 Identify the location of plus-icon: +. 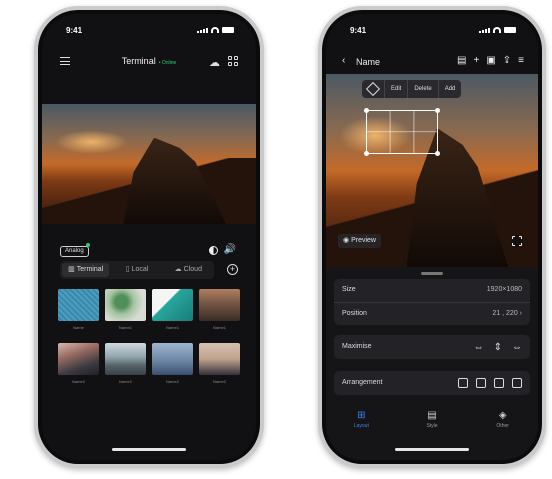
(476, 60).